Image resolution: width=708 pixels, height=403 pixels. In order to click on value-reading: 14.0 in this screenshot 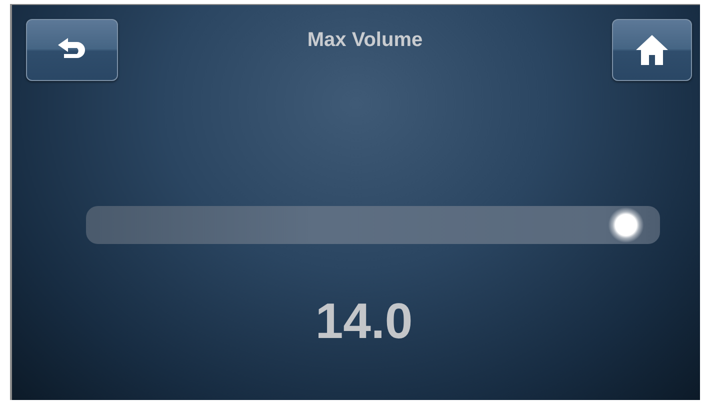, I will do `click(364, 321)`.